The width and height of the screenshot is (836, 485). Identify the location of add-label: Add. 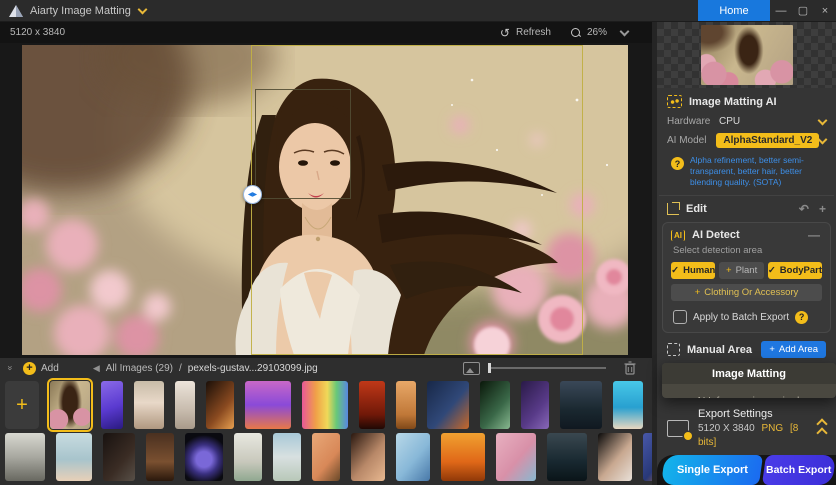
(50, 368).